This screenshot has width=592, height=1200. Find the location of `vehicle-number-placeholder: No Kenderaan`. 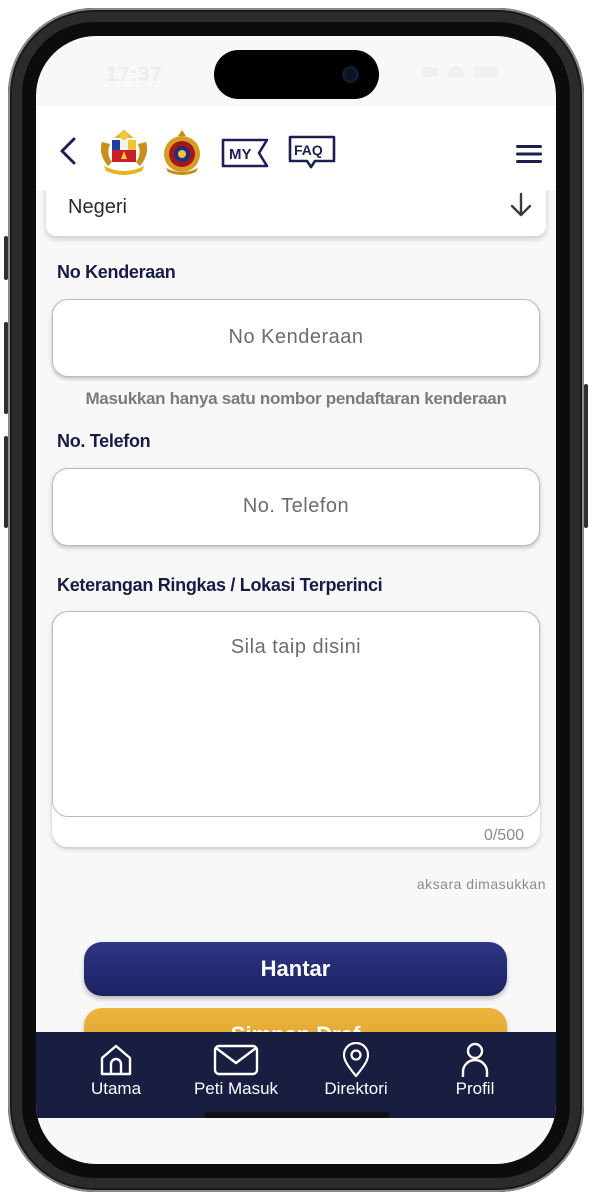

vehicle-number-placeholder: No Kenderaan is located at coordinates (296, 337).